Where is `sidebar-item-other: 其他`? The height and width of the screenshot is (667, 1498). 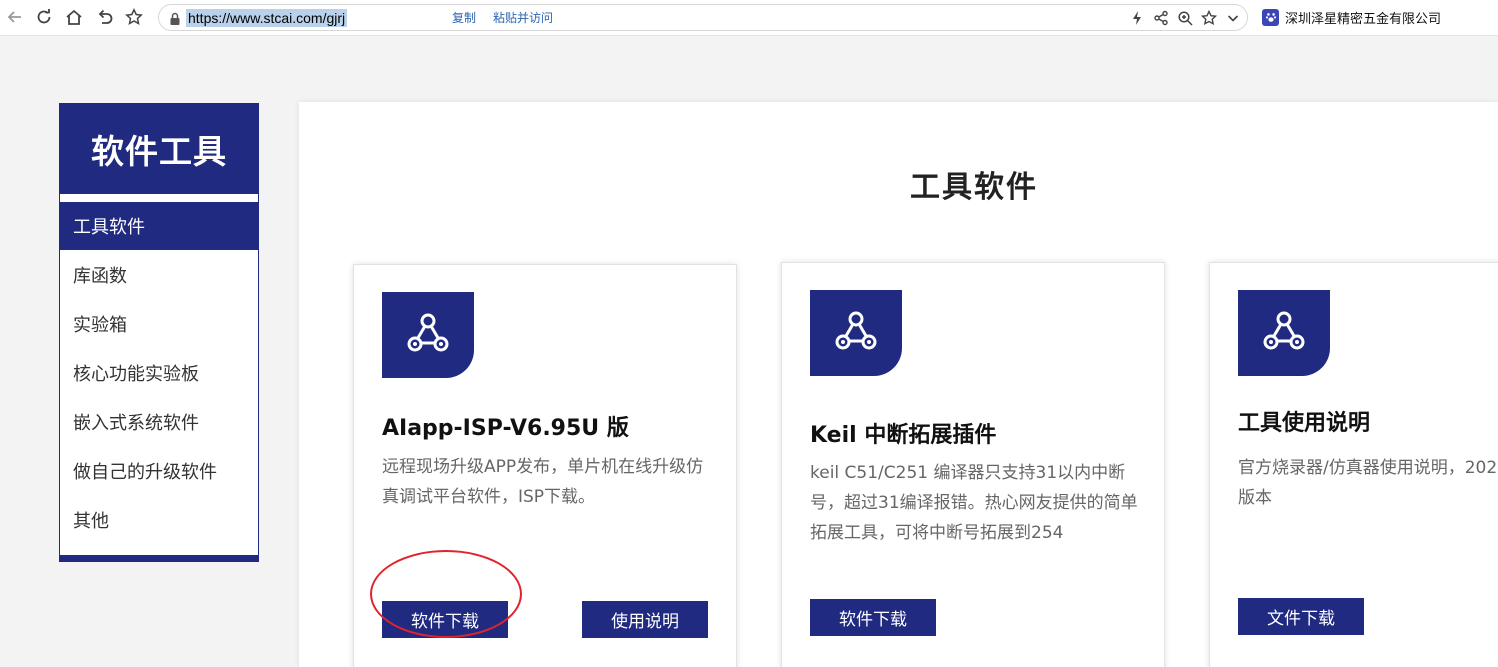
sidebar-item-other: 其他 is located at coordinates (159, 520).